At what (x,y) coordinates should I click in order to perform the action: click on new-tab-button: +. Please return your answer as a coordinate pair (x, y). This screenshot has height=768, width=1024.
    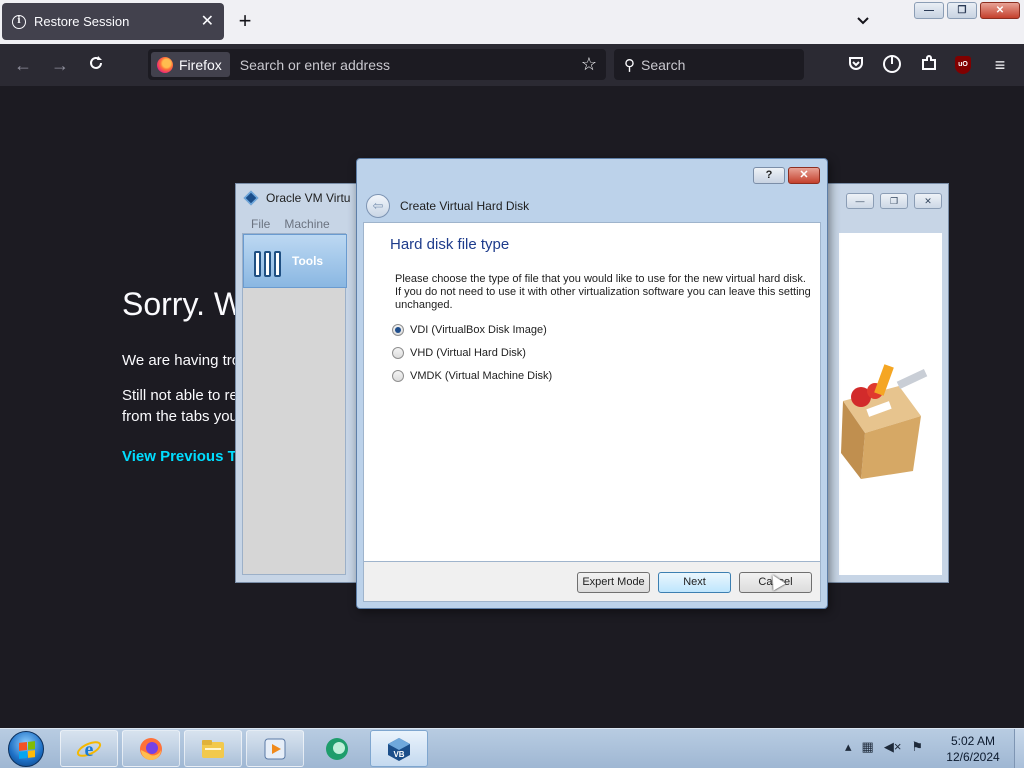
    Looking at the image, I should click on (245, 21).